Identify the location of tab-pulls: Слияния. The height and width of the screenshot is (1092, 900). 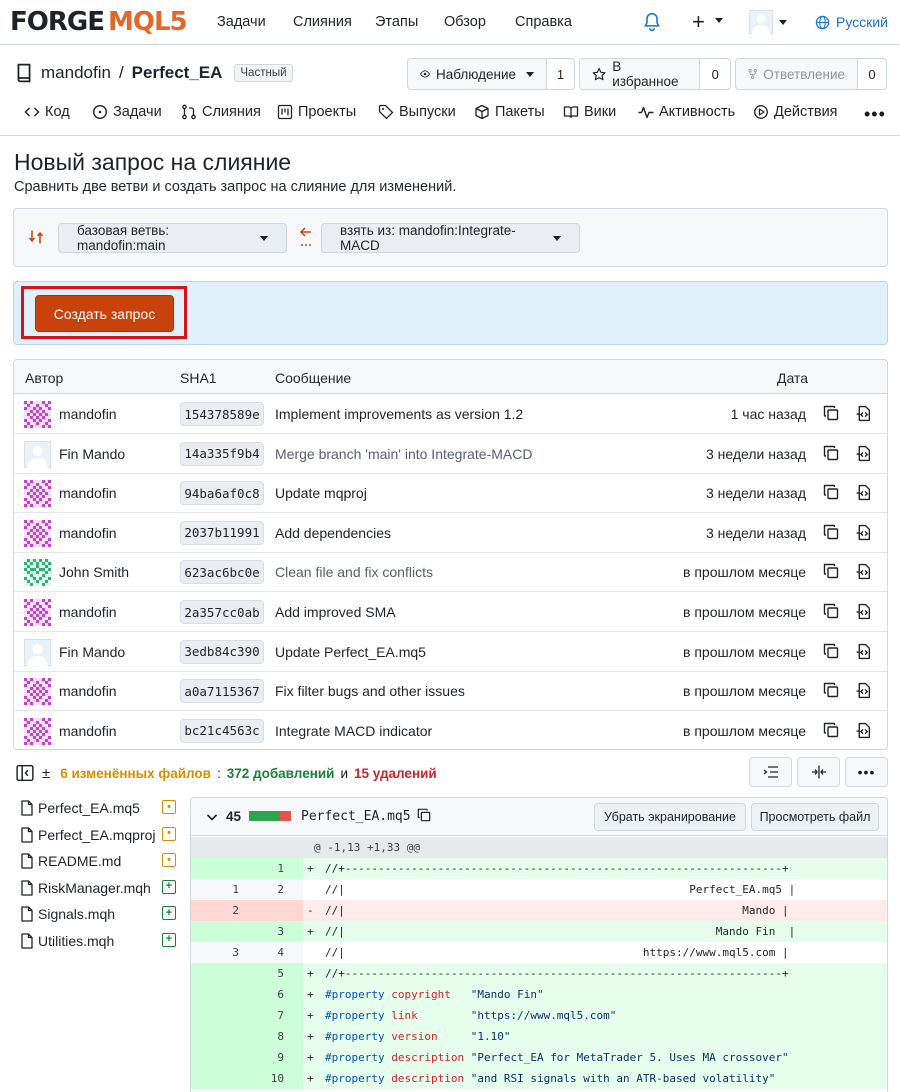
(221, 112).